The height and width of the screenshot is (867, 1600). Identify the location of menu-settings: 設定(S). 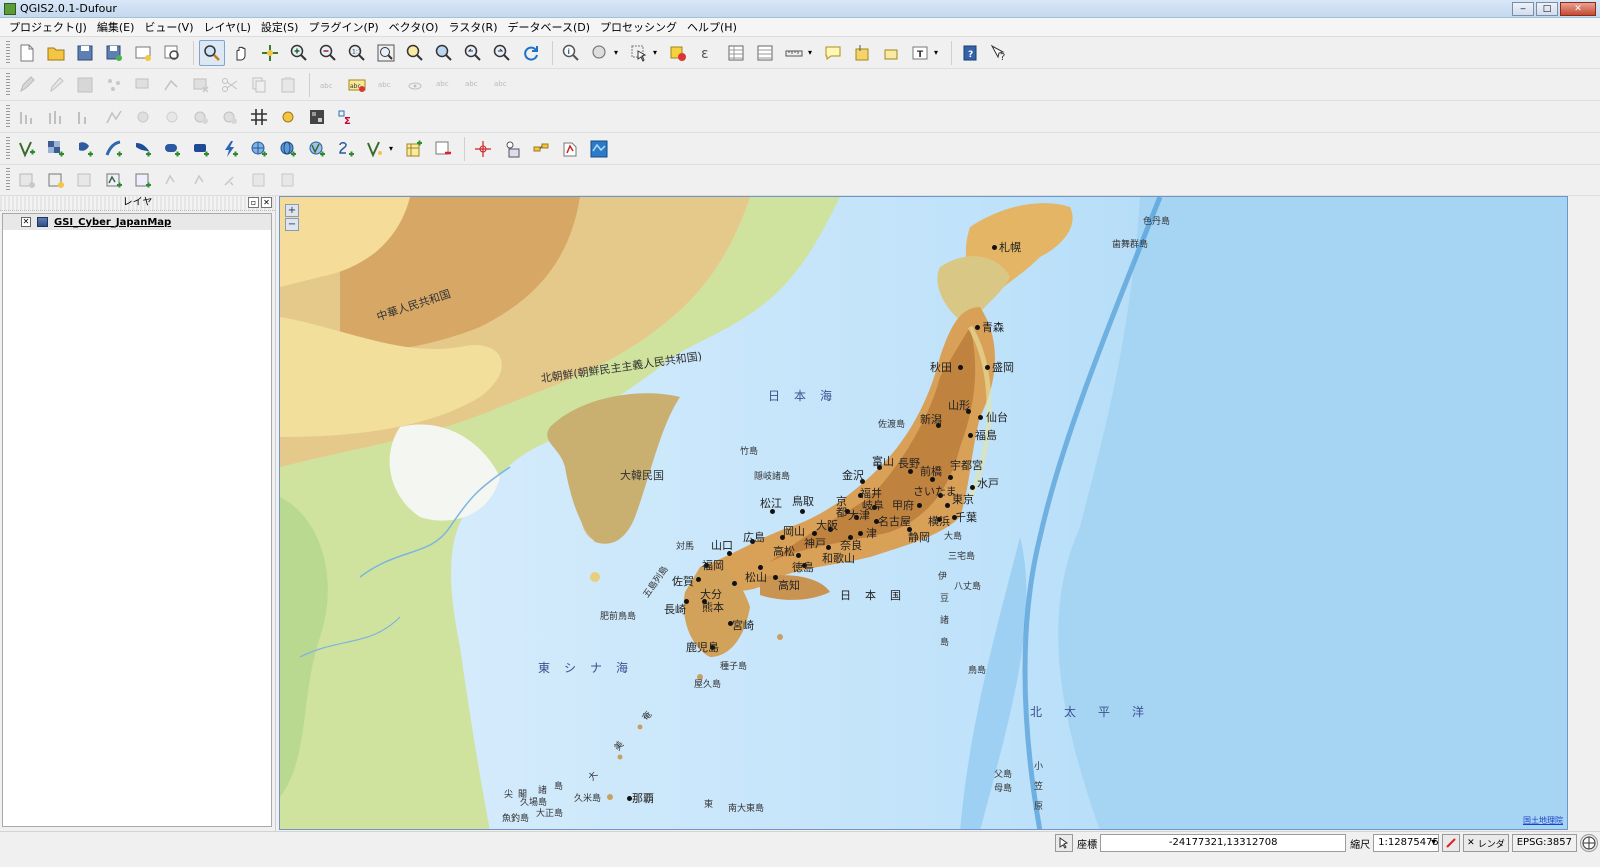
(280, 27).